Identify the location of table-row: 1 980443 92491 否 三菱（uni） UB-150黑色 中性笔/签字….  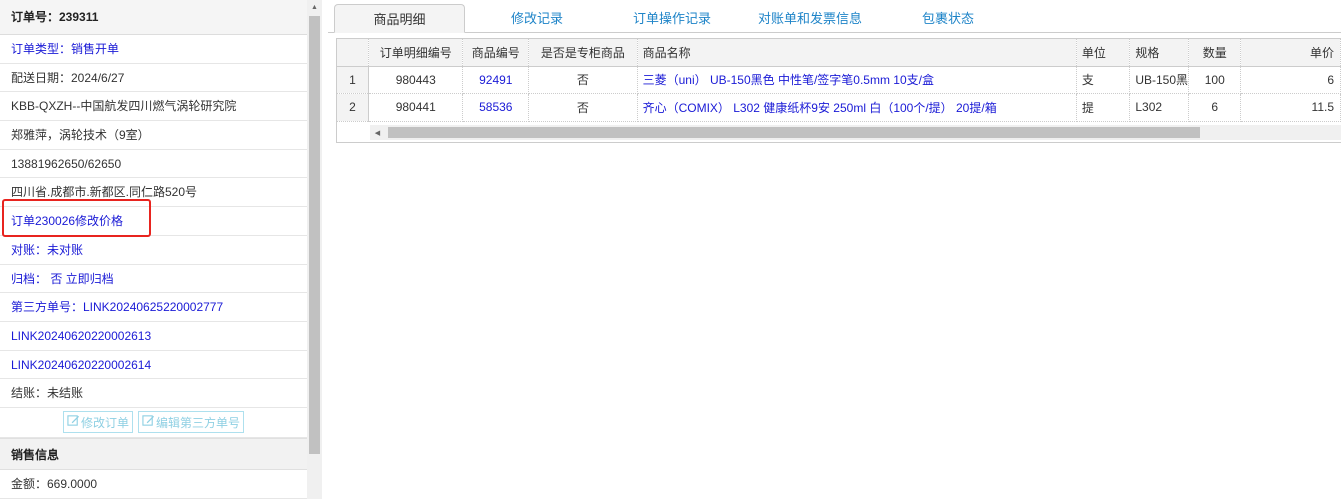
(839, 80).